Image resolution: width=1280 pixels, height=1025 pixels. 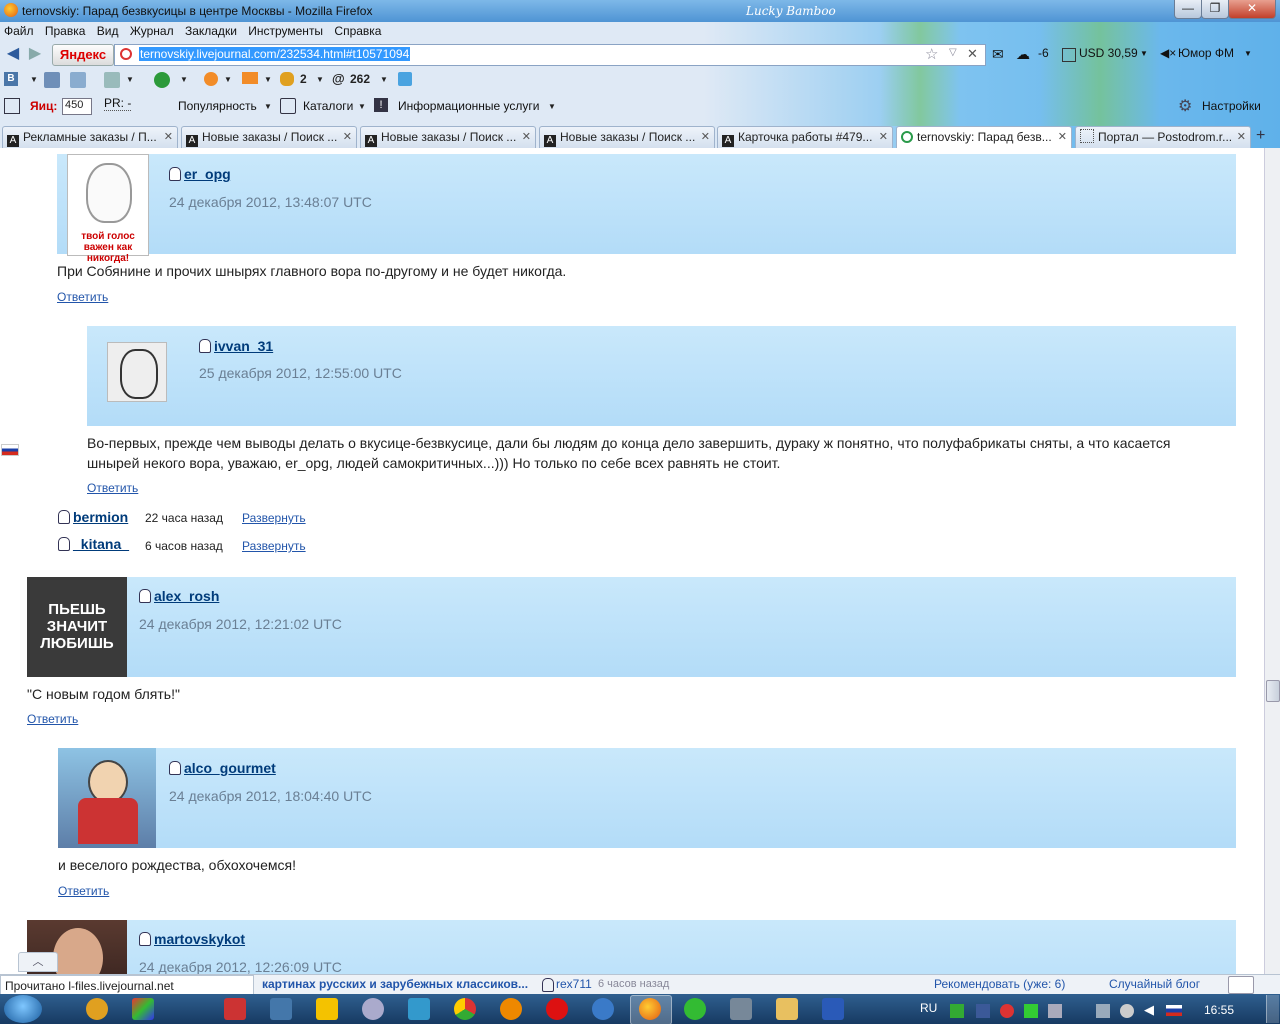 What do you see at coordinates (93, 544) in the screenshot?
I see `collapsed-author: _kitana_` at bounding box center [93, 544].